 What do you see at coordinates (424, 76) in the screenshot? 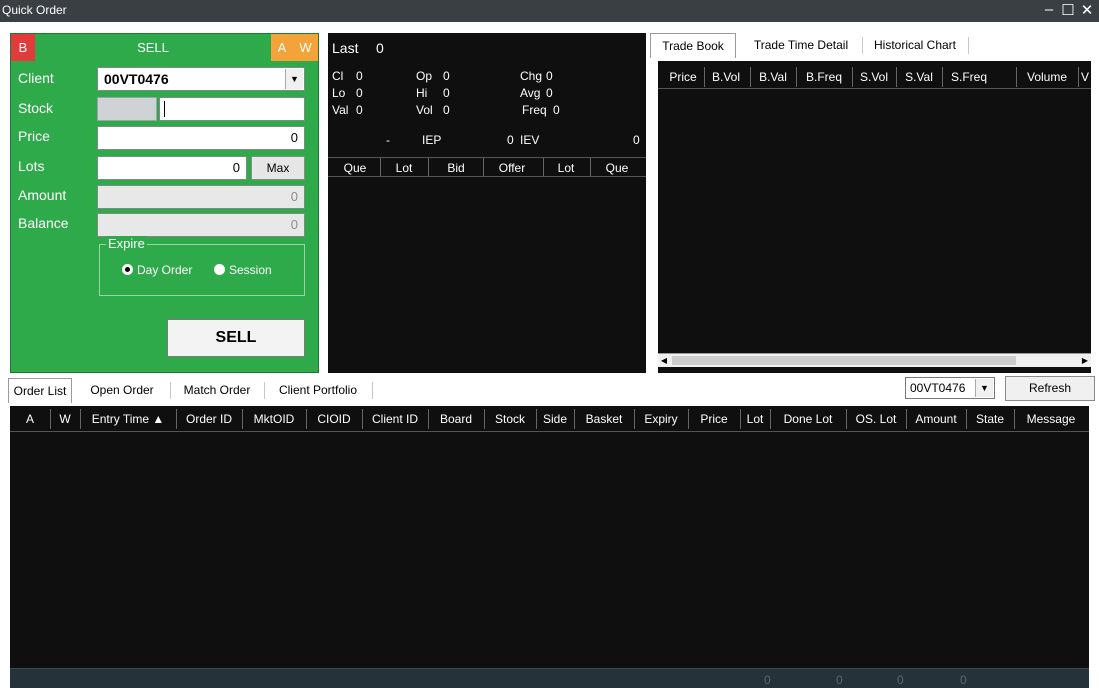
I see `op-label: Op` at bounding box center [424, 76].